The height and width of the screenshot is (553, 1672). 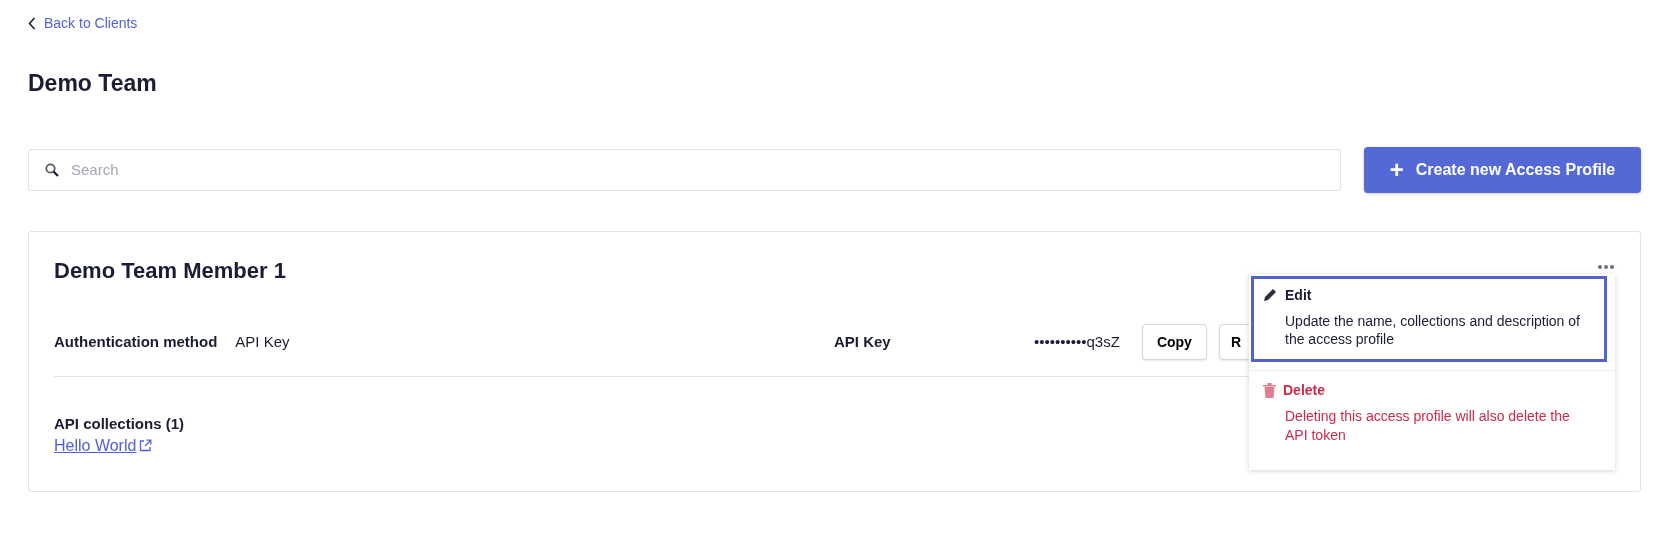 What do you see at coordinates (863, 341) in the screenshot?
I see `field-label: API Key` at bounding box center [863, 341].